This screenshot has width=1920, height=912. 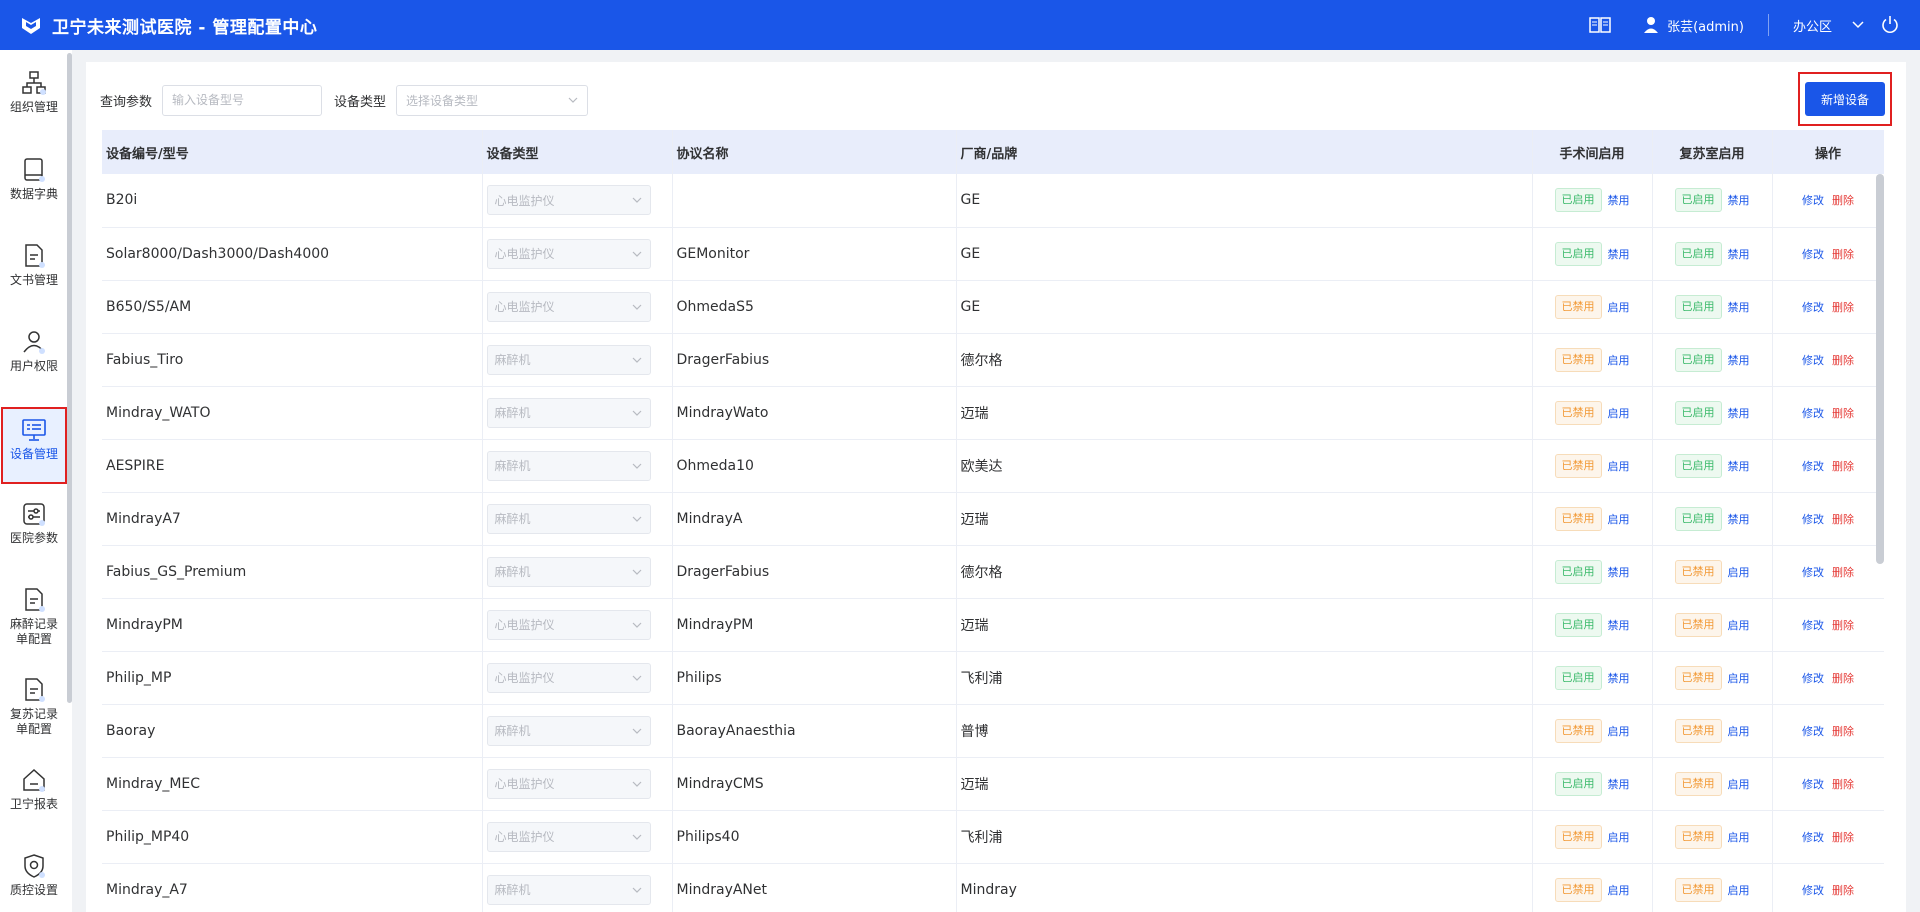 What do you see at coordinates (814, 307) in the screenshot?
I see `cell-protocol: OhmedaS5` at bounding box center [814, 307].